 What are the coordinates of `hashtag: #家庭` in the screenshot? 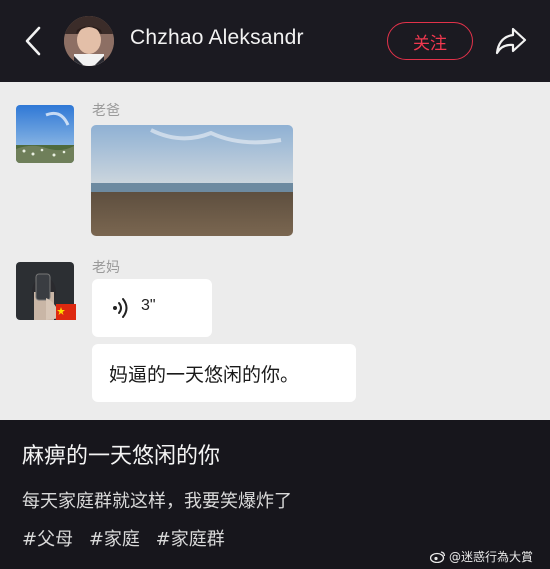 It's located at (114, 539).